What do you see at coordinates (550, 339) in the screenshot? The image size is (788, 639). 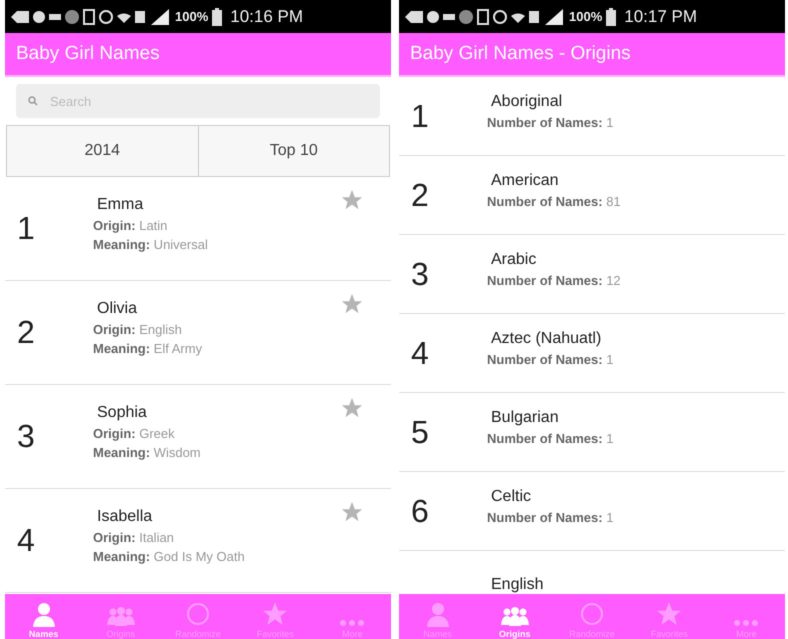 I see `origin-title: Aztec (Nahuatl)` at bounding box center [550, 339].